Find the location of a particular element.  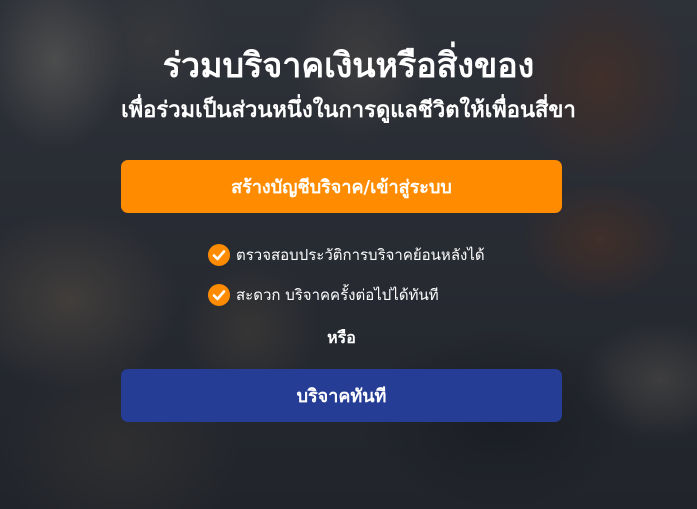

create-account-login-button: สร้างบัญชีบริจาค/เข้าสู่ระบบ is located at coordinates (341, 186).